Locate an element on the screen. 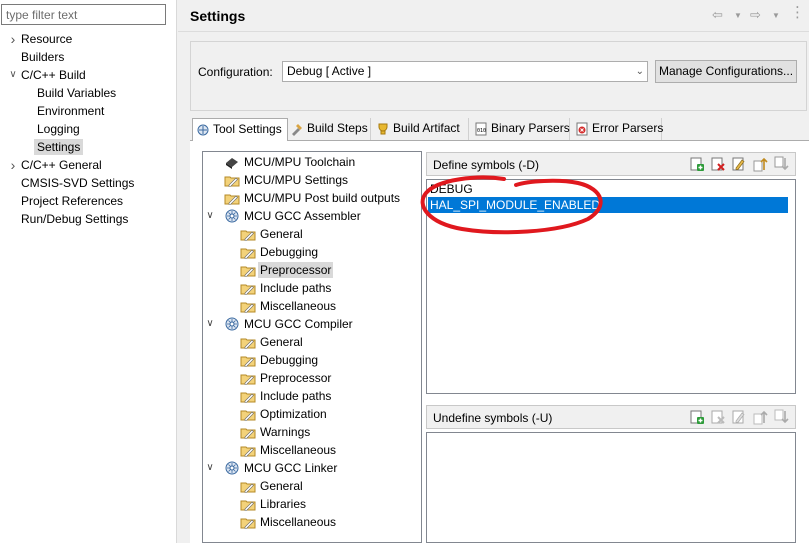 The height and width of the screenshot is (543, 809). nav-item: Settings is located at coordinates (59, 147).